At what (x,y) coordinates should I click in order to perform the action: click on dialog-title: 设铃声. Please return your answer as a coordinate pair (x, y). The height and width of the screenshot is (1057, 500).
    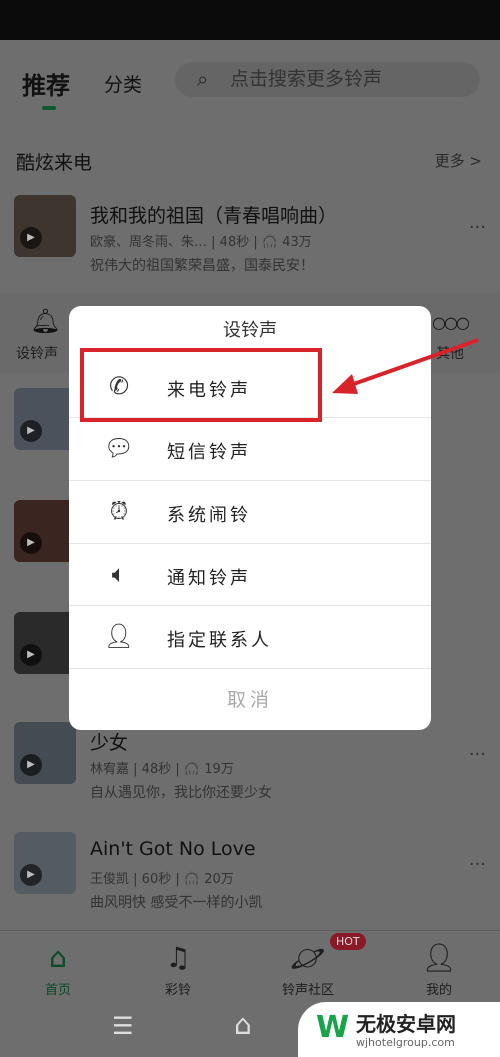
    Looking at the image, I should click on (250, 330).